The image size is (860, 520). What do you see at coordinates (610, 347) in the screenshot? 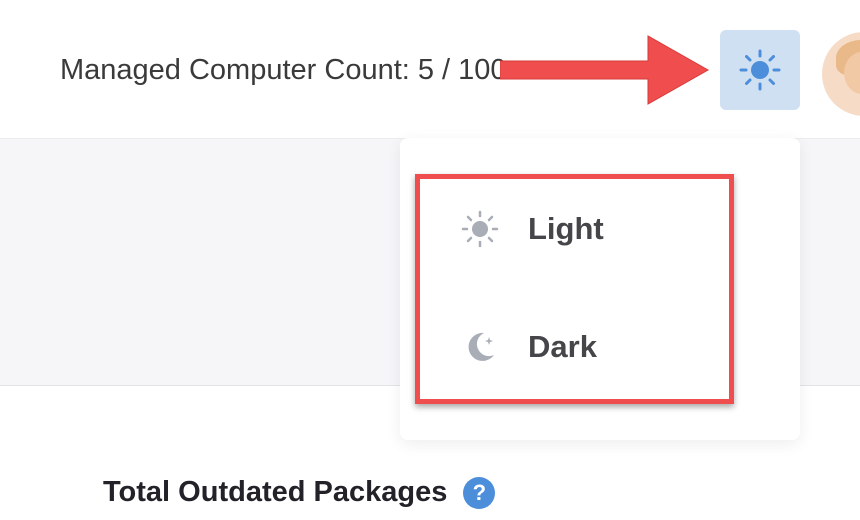
I see `menu-item-dark: Dark` at bounding box center [610, 347].